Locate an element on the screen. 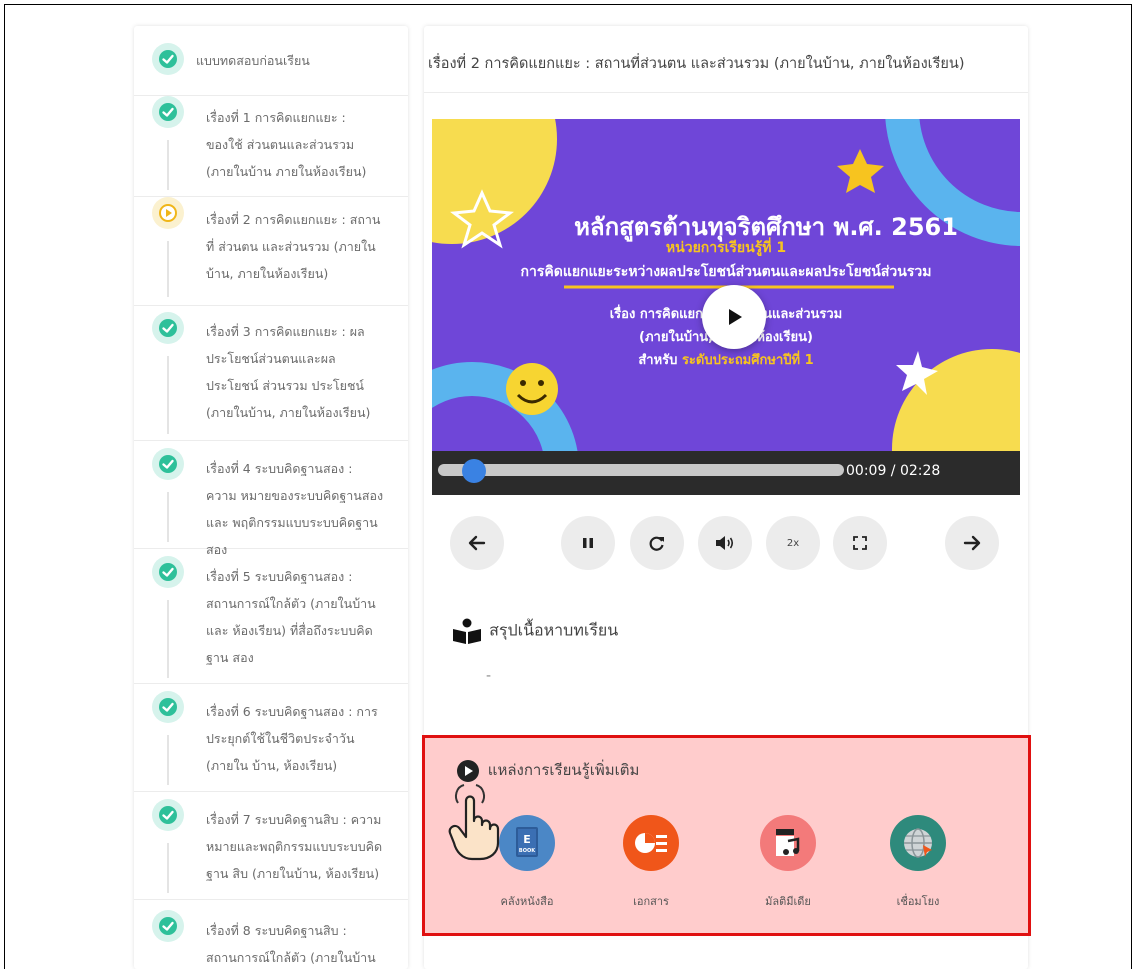  document-chart-icon is located at coordinates (651, 843).